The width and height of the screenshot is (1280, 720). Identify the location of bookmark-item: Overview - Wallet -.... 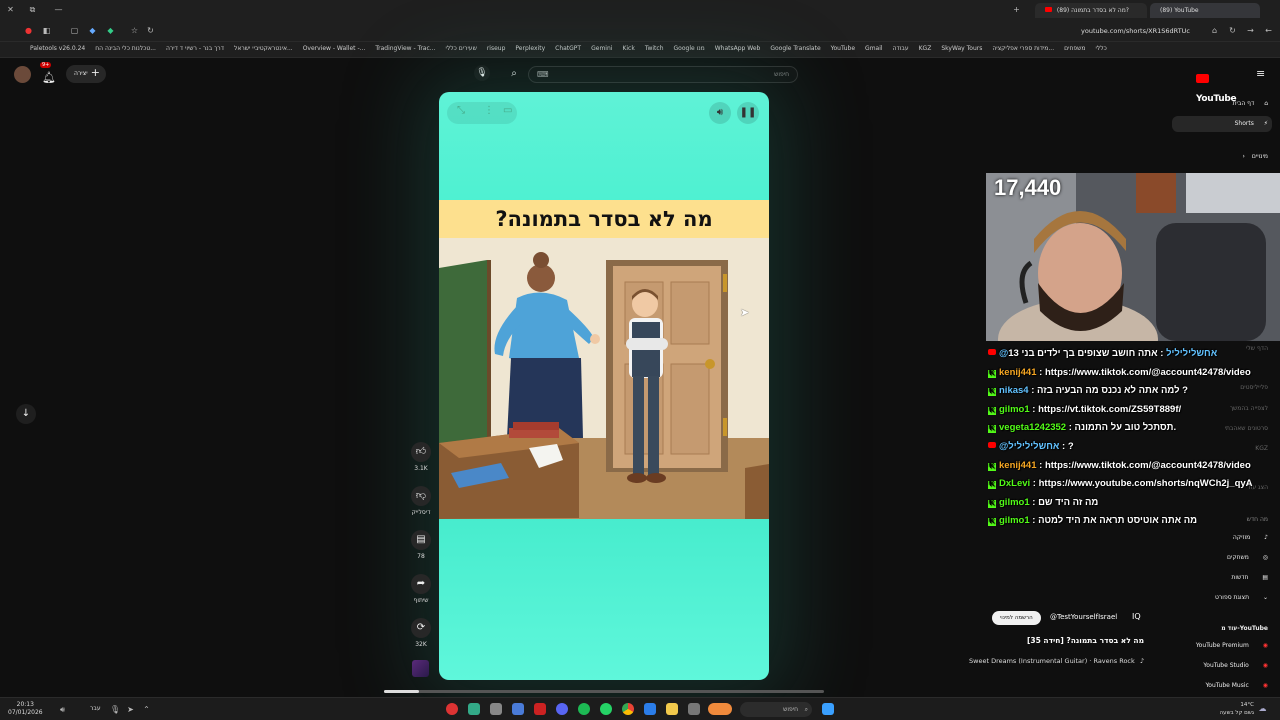
(334, 48).